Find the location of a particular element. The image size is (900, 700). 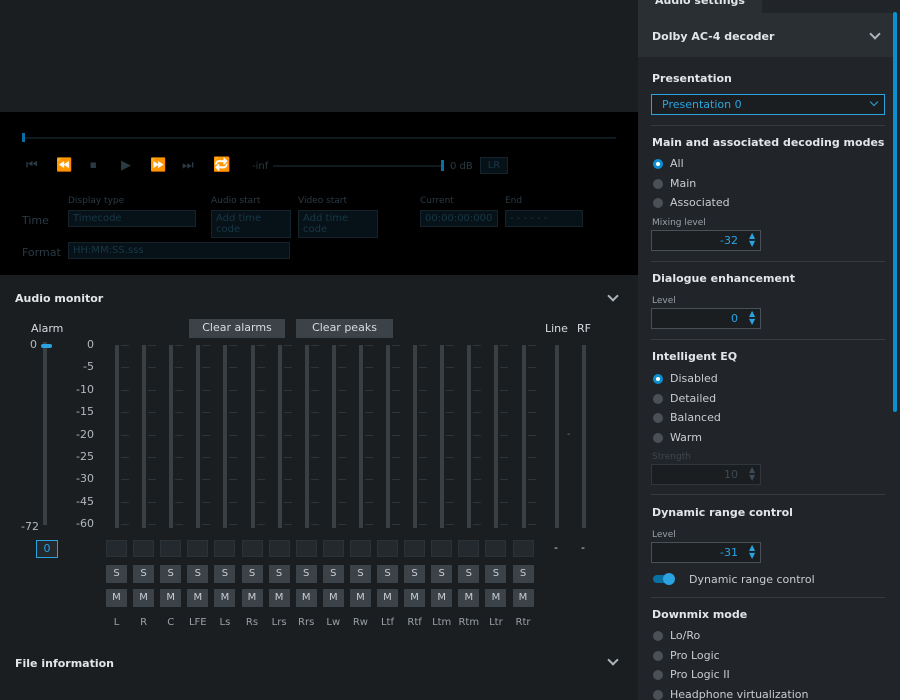

presentation-select: Presentation 0 is located at coordinates (768, 104).